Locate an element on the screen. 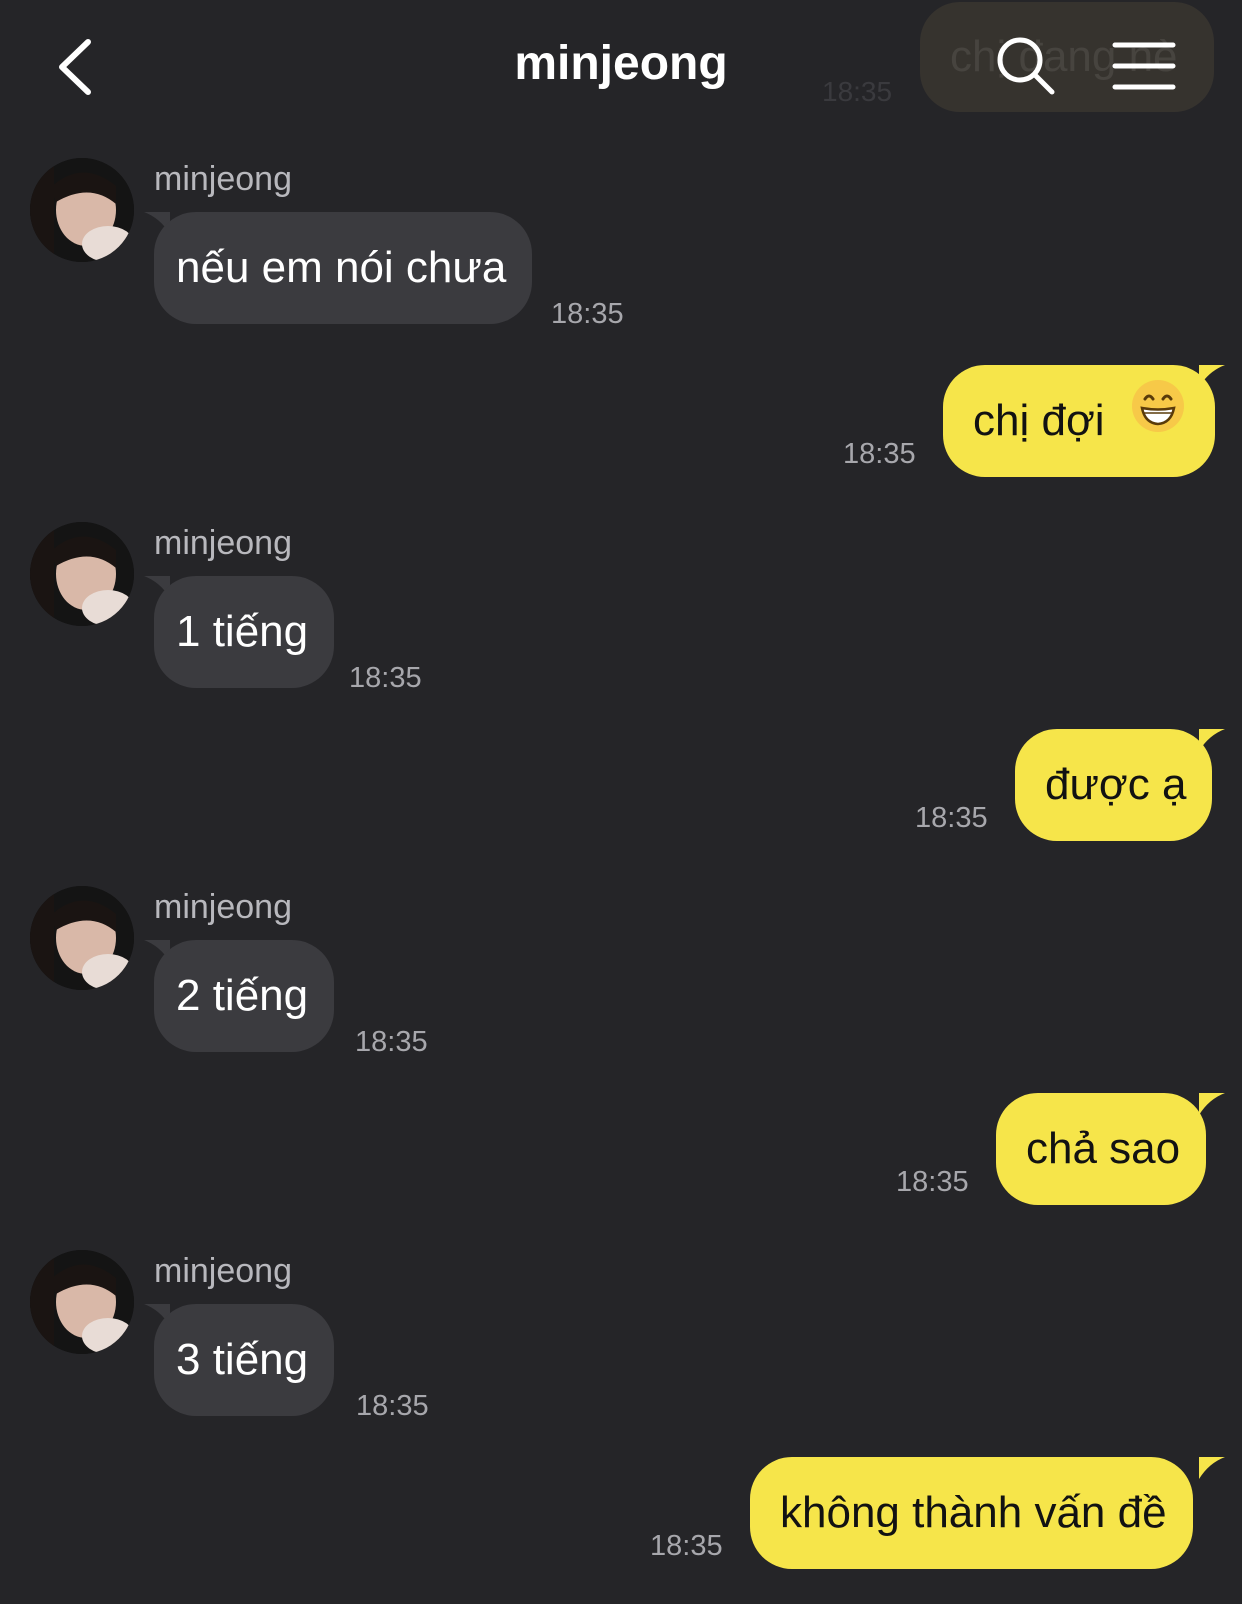 Image resolution: width=1242 pixels, height=1604 pixels. message-bubble: không thành vấn đề is located at coordinates (971, 1513).